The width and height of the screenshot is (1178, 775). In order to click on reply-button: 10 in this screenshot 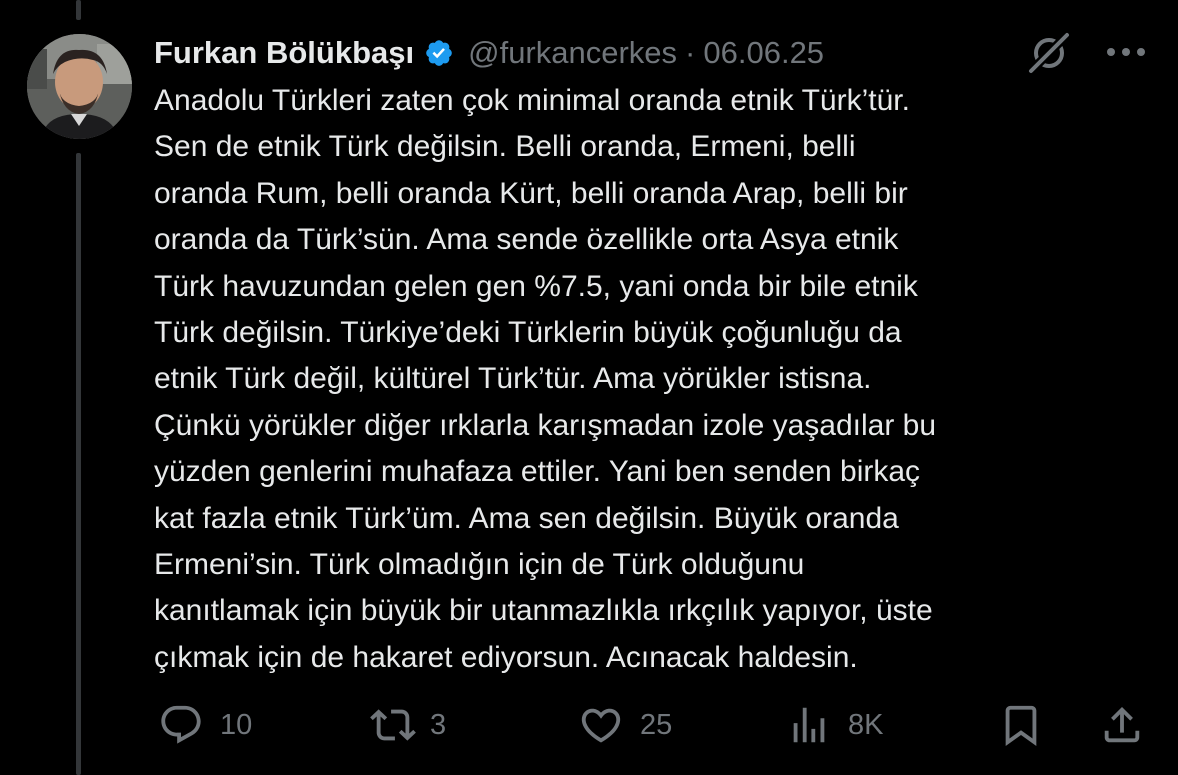, I will do `click(205, 725)`.